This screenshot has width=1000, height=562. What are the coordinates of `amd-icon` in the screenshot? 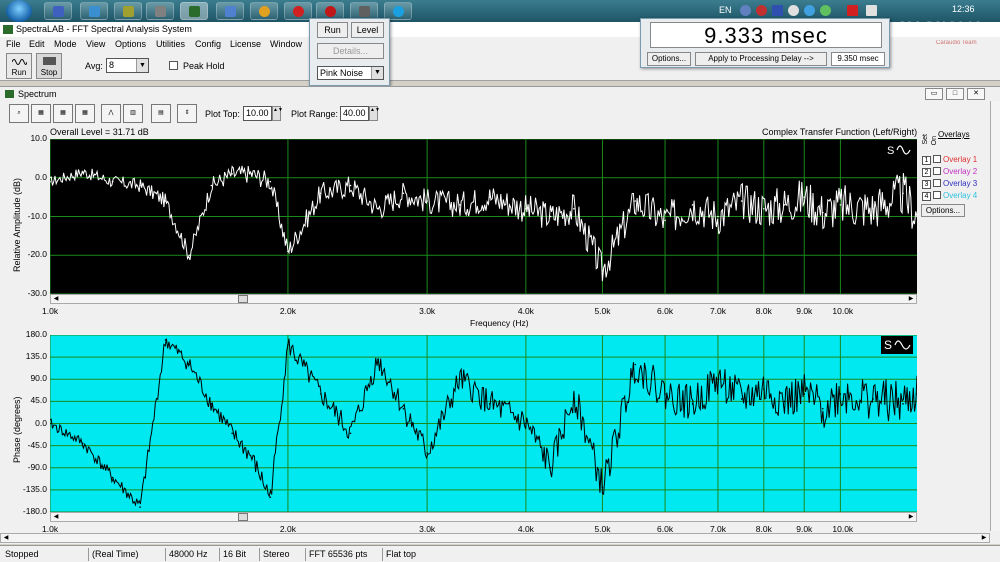 It's located at (852, 10).